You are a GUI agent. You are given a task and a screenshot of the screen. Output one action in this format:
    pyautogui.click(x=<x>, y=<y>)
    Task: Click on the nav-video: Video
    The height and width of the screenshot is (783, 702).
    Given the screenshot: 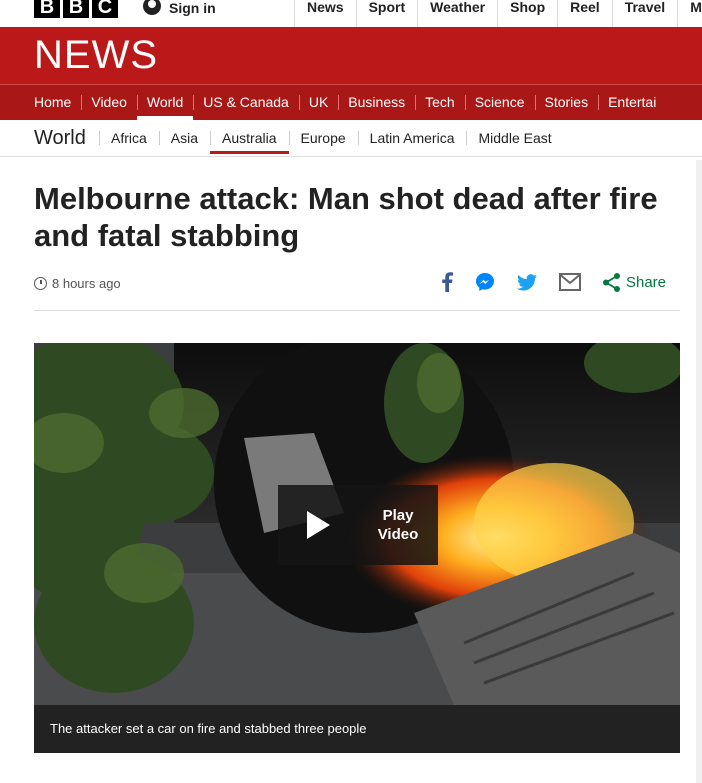 What is the action you would take?
    pyautogui.click(x=109, y=102)
    